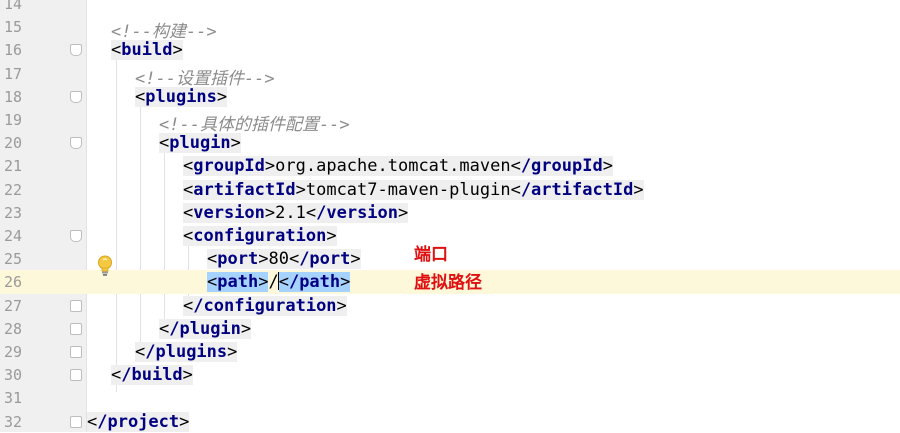 This screenshot has height=433, width=900. I want to click on version-value: 2.1, so click(290, 212).